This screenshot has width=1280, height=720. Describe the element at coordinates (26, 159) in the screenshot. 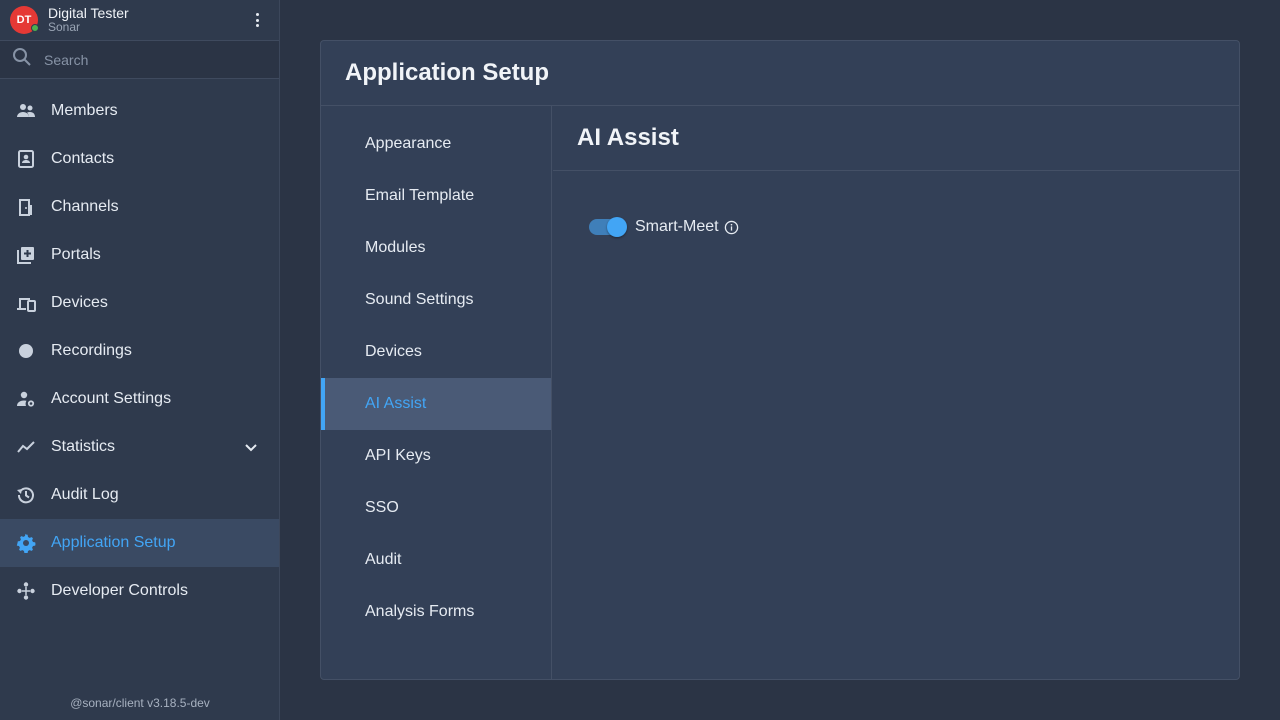

I see `contacts-icon` at that location.